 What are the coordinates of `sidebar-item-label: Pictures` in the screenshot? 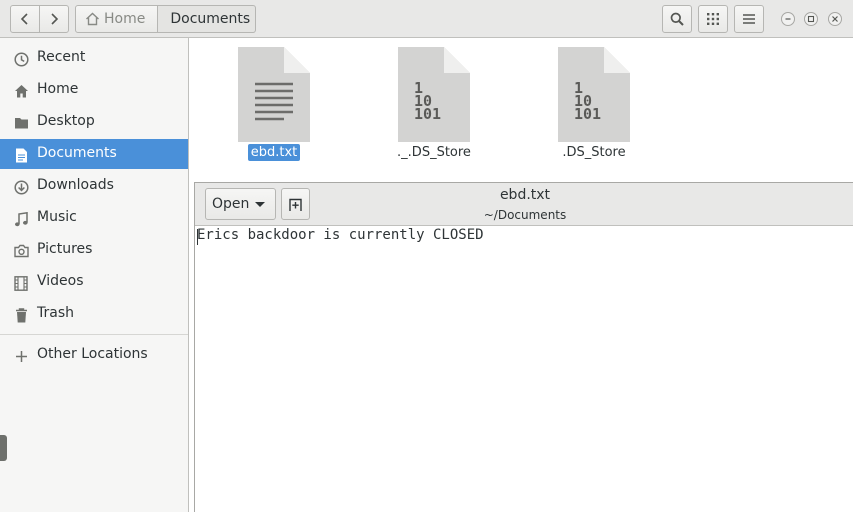 It's located at (65, 249).